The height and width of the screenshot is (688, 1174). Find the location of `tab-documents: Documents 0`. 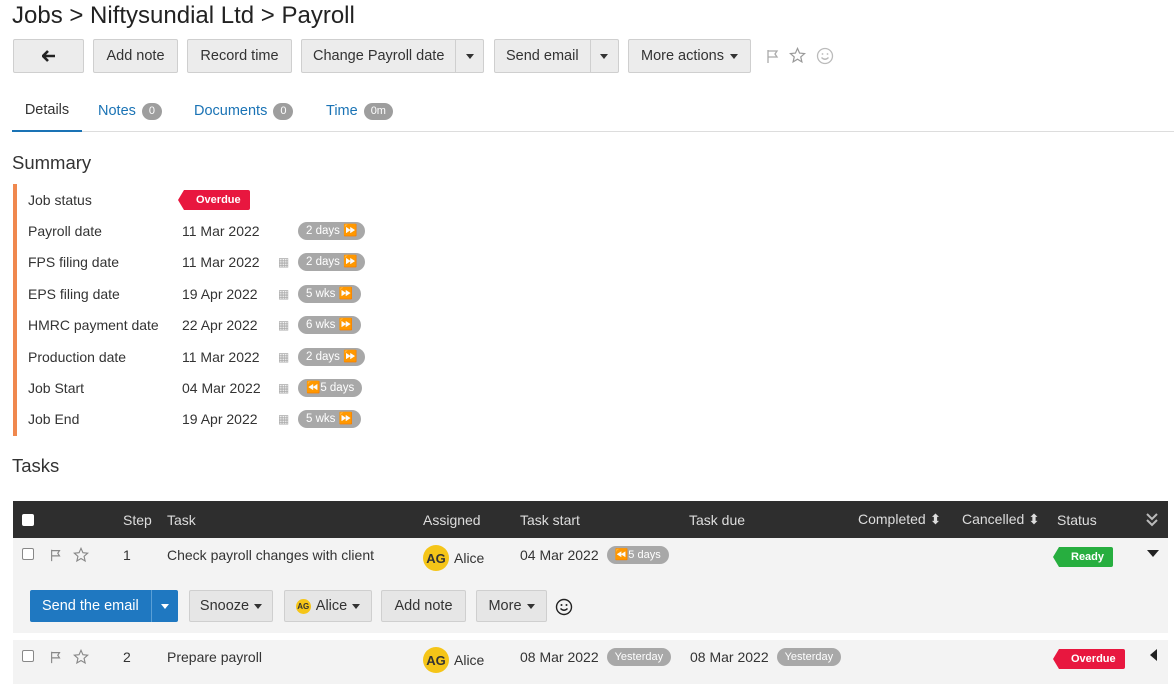

tab-documents: Documents 0 is located at coordinates (244, 111).